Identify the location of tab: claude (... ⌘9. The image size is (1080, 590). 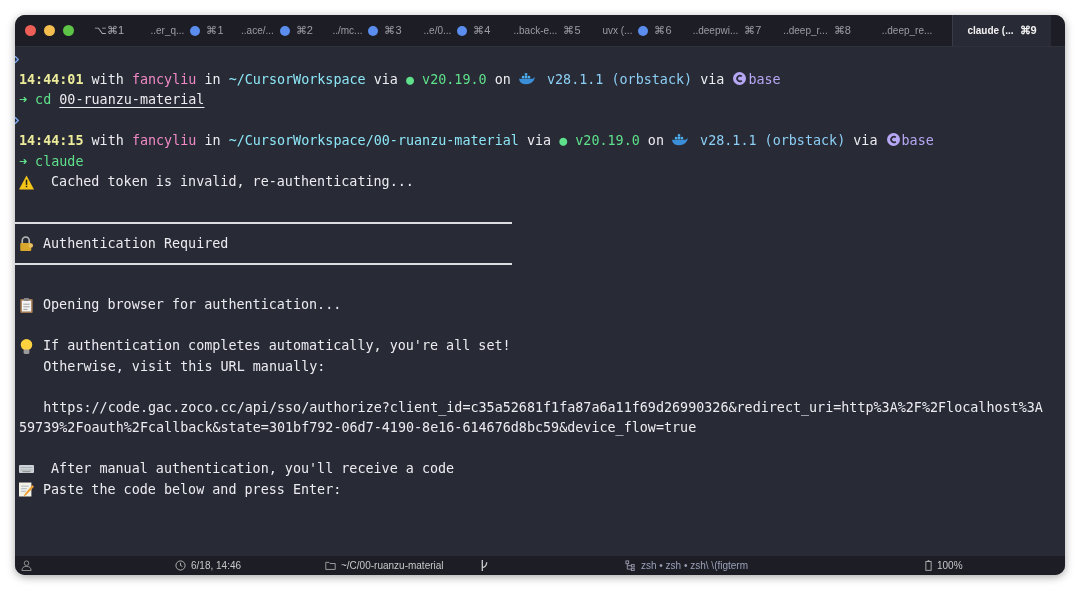
(1001, 30).